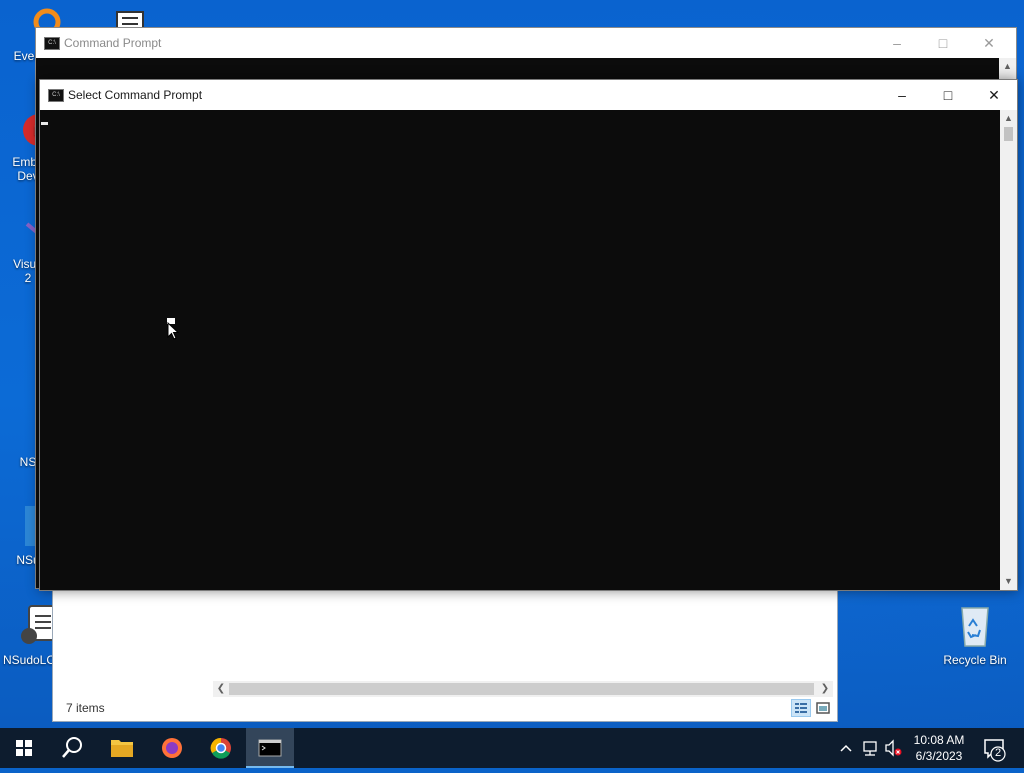  I want to click on horizontal-scrollbar: ❮ ❯, so click(523, 689).